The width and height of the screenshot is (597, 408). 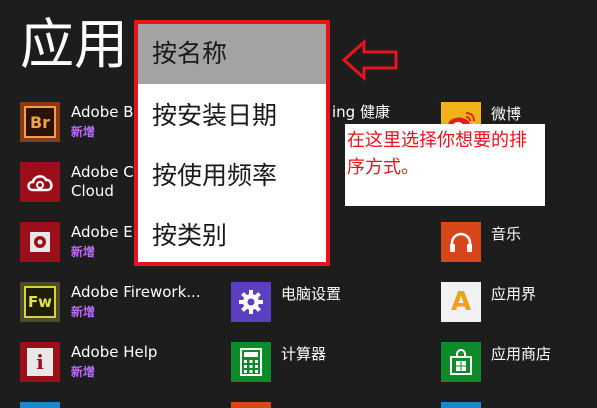 I want to click on page-title: 应用, so click(x=74, y=44).